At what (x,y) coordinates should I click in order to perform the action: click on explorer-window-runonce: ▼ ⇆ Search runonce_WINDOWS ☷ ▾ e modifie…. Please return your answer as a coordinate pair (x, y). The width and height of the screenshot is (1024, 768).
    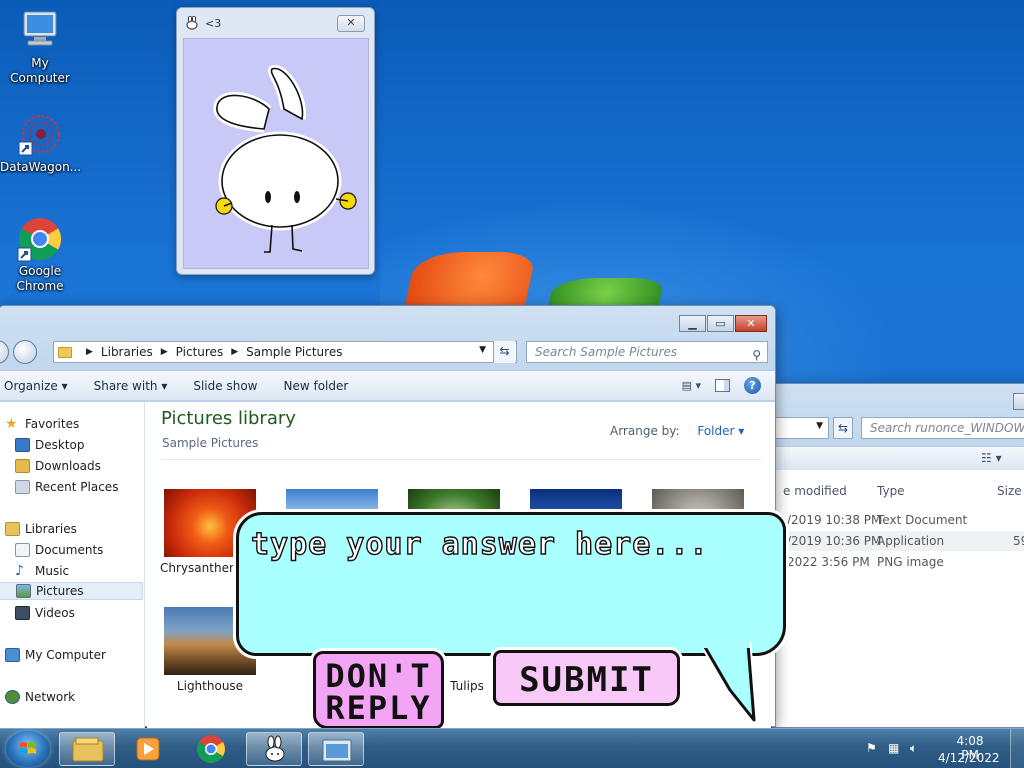
    Looking at the image, I should click on (898, 555).